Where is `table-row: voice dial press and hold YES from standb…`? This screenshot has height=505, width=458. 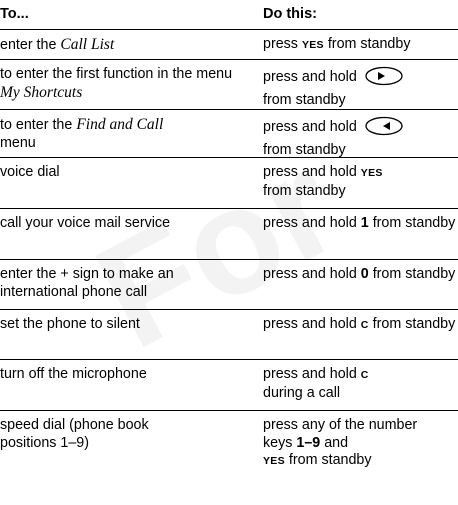
table-row: voice dial press and hold YES from standb… is located at coordinates (229, 183).